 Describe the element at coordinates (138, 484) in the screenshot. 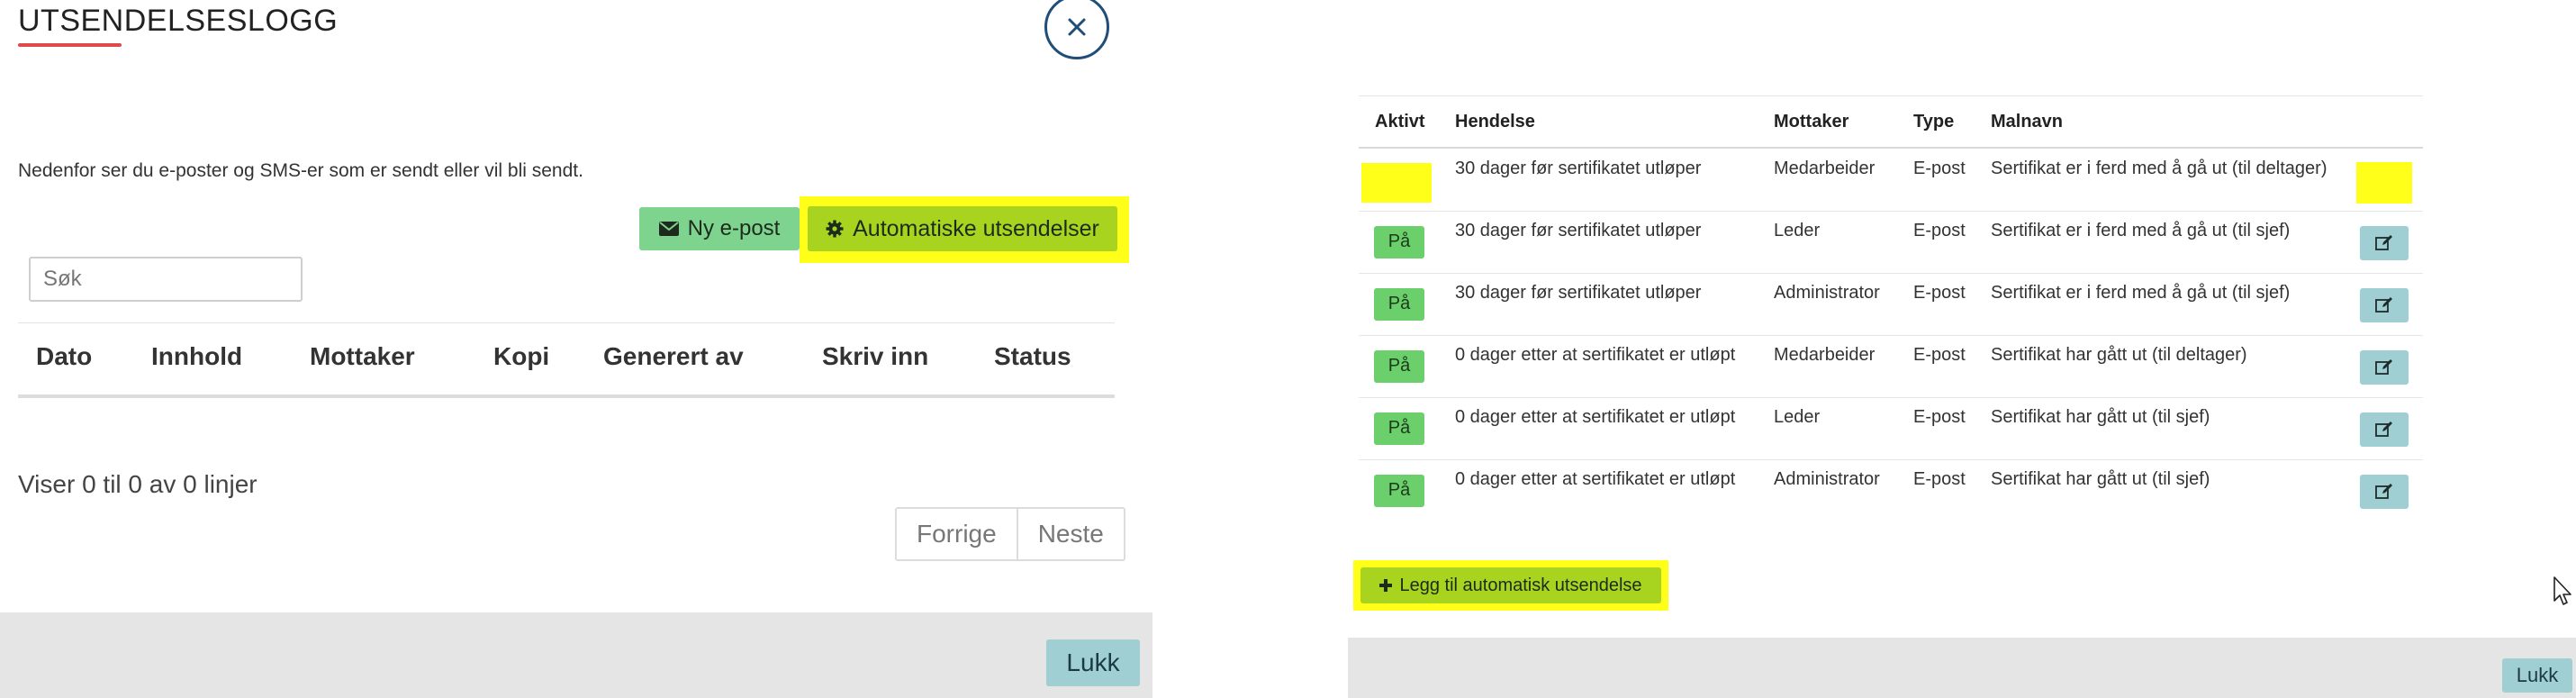

I see `table-info: Viser 0 til 0 av 0 linjer` at that location.